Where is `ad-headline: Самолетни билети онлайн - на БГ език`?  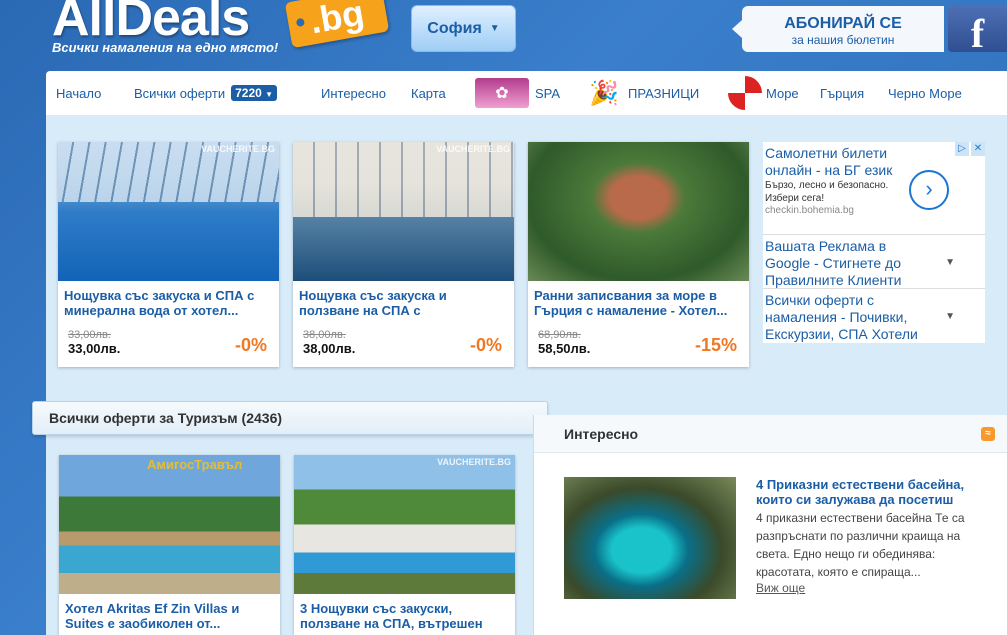
ad-headline: Самолетни билети онлайн - на БГ език is located at coordinates (835, 162).